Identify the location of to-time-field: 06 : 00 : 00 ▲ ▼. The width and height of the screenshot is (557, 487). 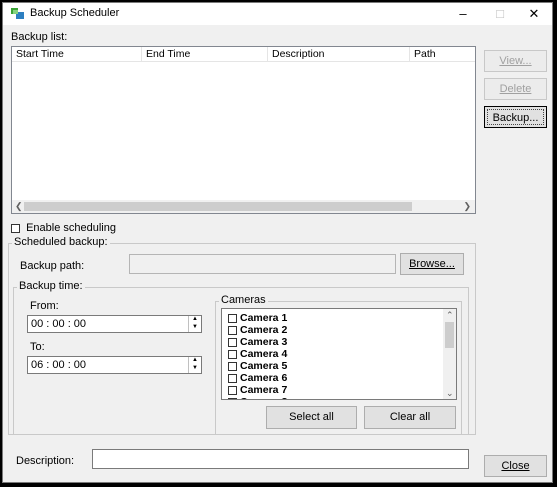
(114, 365).